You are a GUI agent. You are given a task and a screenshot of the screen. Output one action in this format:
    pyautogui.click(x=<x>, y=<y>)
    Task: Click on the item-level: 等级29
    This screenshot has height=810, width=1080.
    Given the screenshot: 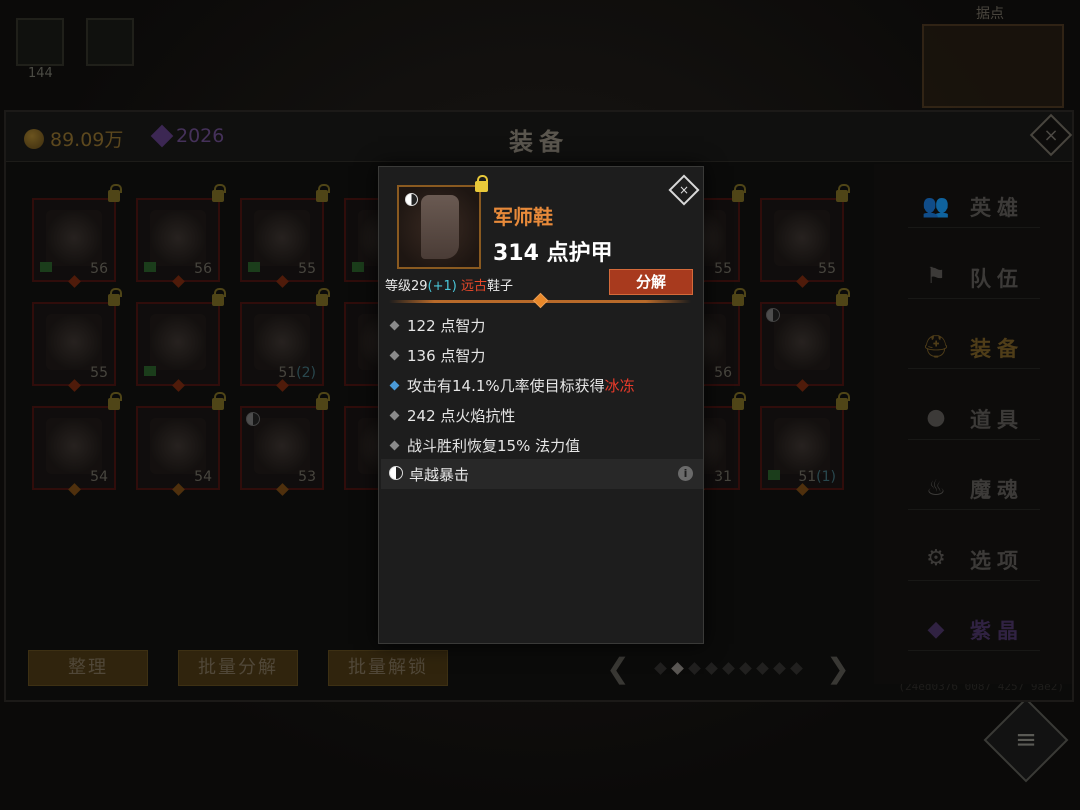 What is the action you would take?
    pyautogui.click(x=406, y=286)
    